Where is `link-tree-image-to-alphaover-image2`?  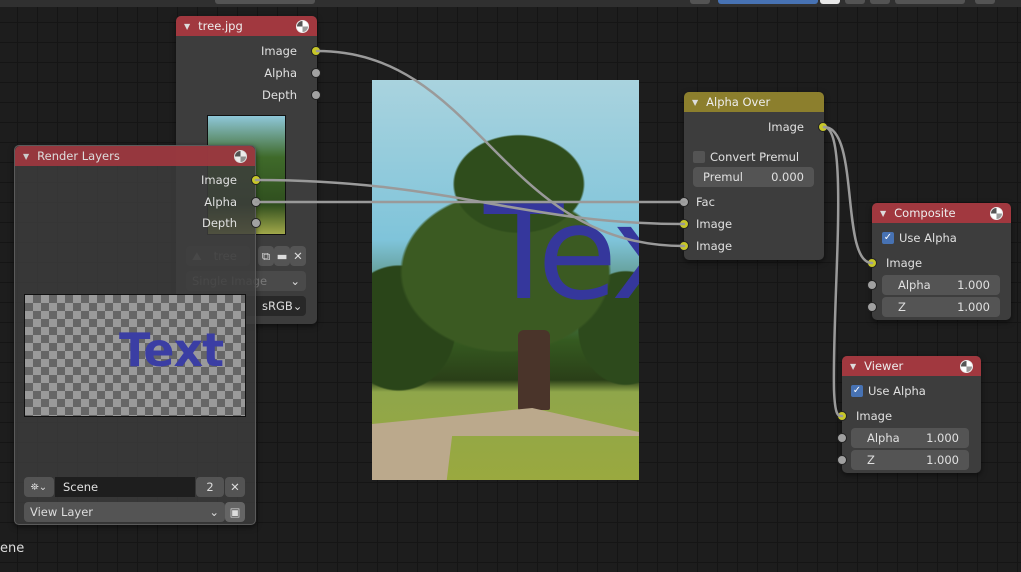
link-tree-image-to-alphaover-image2 is located at coordinates (500, 148).